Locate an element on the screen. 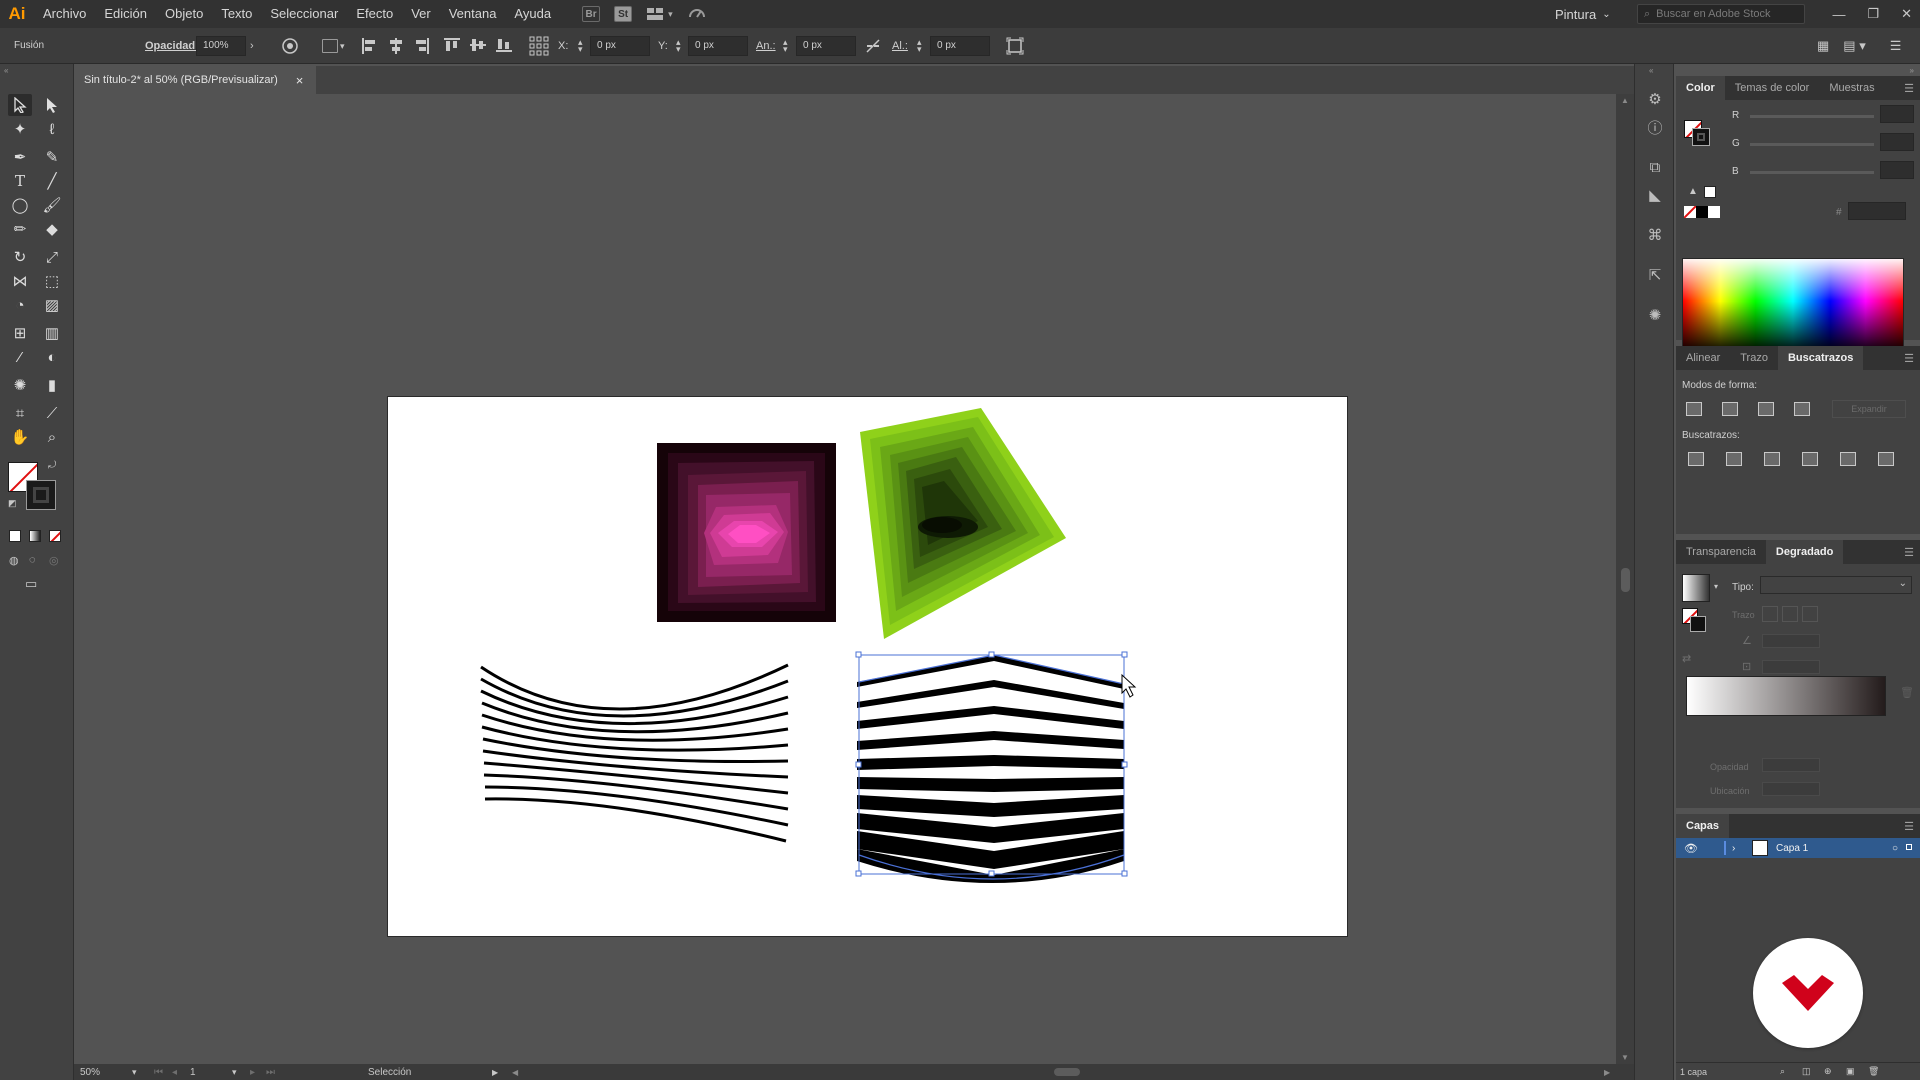 Image resolution: width=1920 pixels, height=1080 pixels. gradient-tool: ▥ is located at coordinates (52, 333).